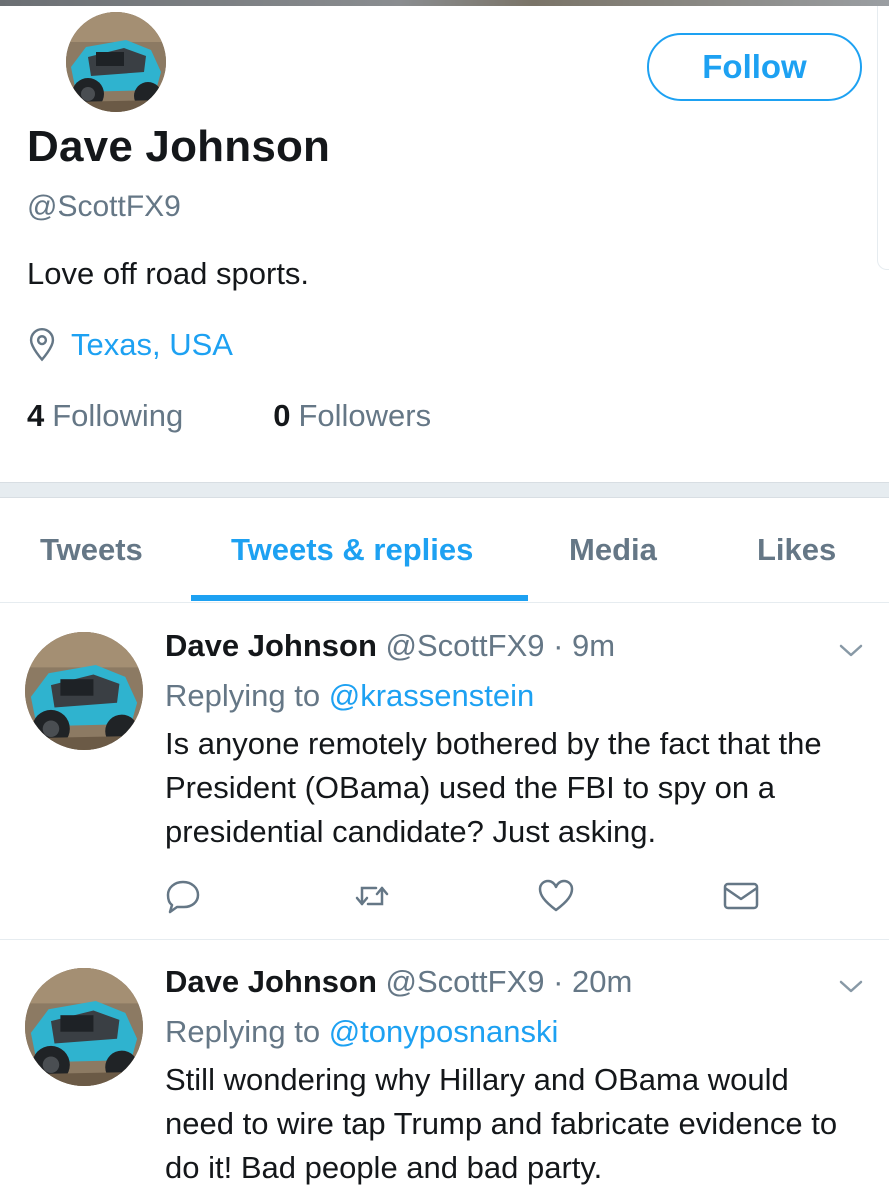 The width and height of the screenshot is (889, 1200). Describe the element at coordinates (229, 416) in the screenshot. I see `profile-stats: 4 Following 0 Followers` at that location.